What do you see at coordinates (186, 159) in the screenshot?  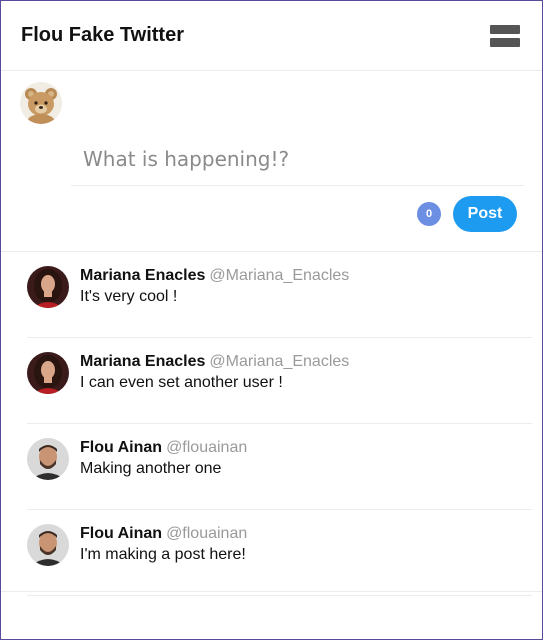 I see `compose-input: What is happening!?` at bounding box center [186, 159].